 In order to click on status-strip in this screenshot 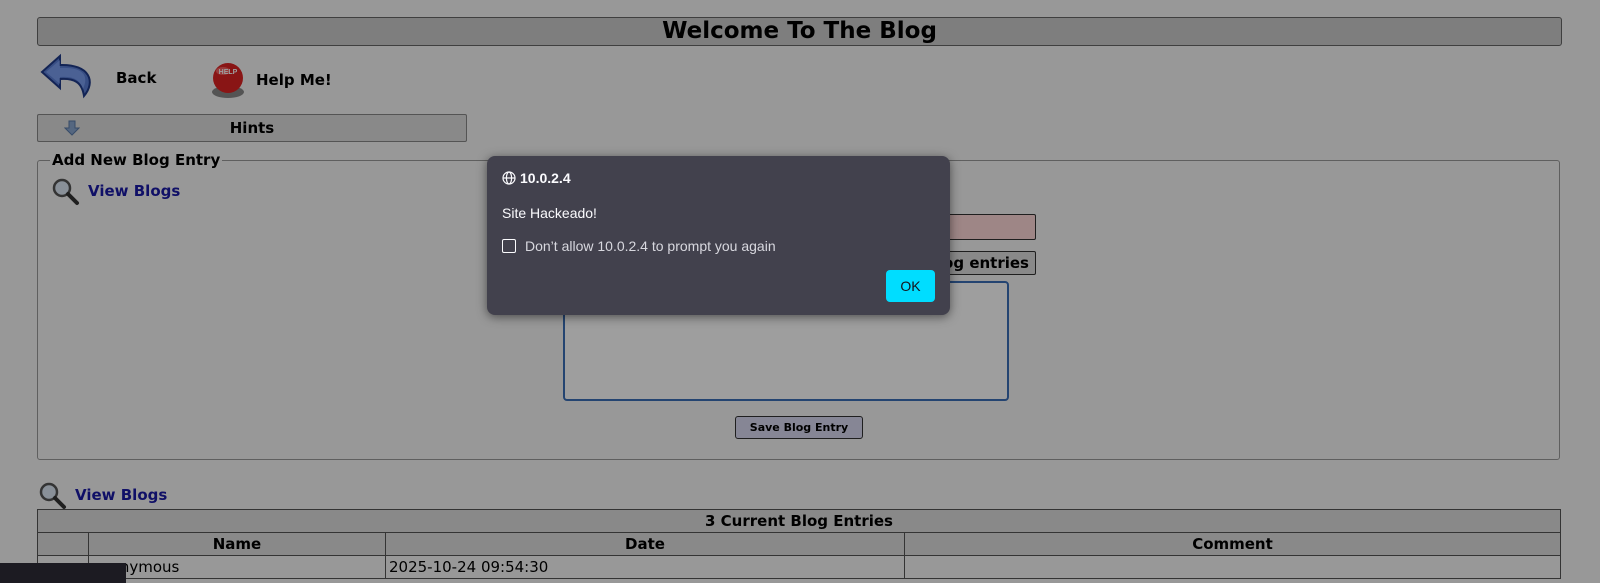, I will do `click(63, 573)`.